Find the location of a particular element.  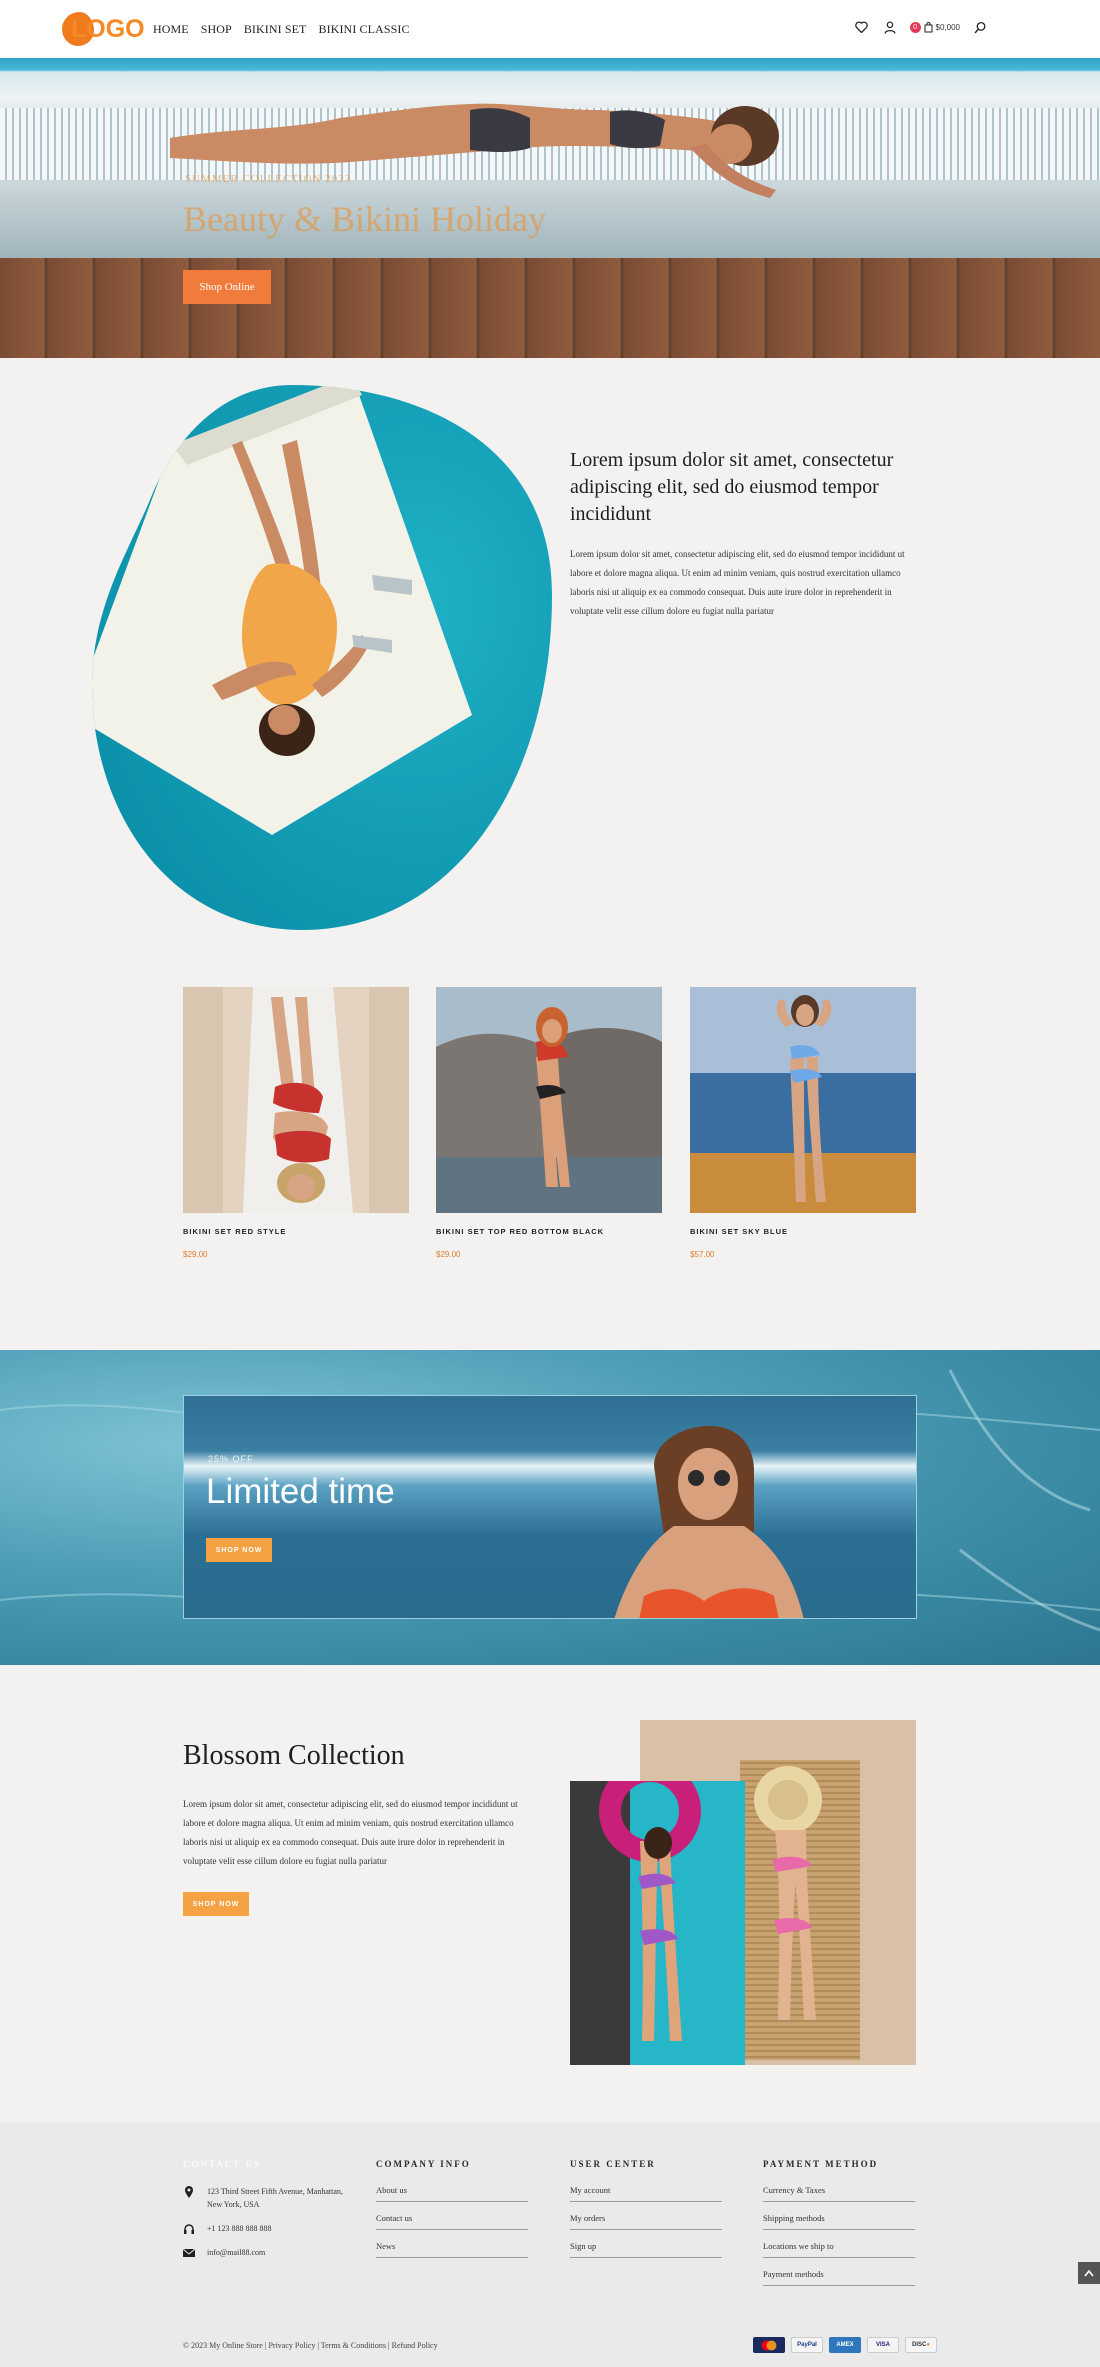

footer-user-center-heading: USER CENTER is located at coordinates (613, 2164).